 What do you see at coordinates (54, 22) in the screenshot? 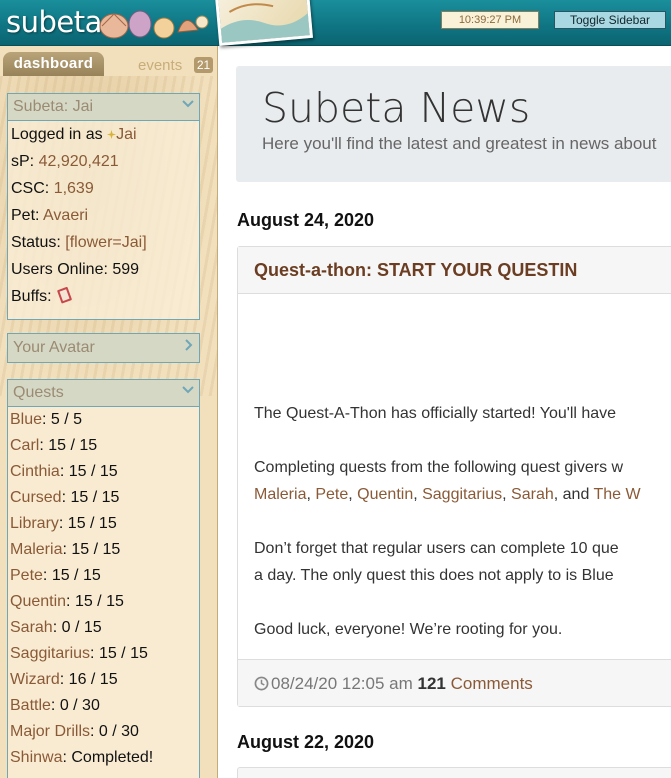
I see `site-logo: subeta` at bounding box center [54, 22].